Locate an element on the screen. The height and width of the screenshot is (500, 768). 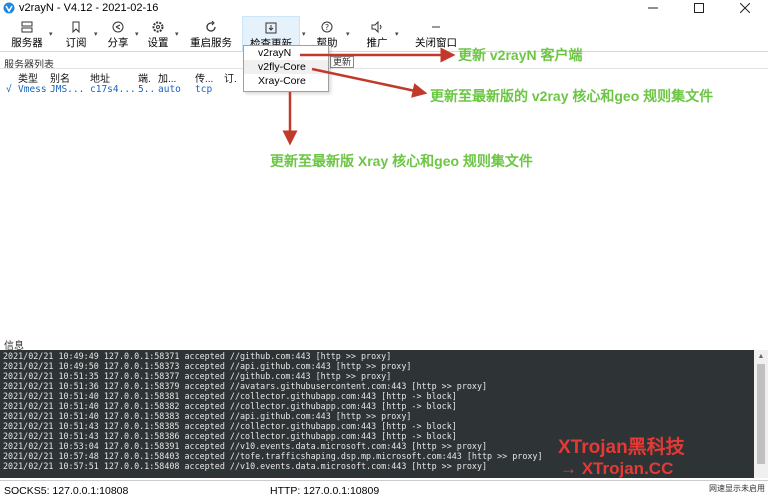
share-button: 分享 is located at coordinates (118, 34).